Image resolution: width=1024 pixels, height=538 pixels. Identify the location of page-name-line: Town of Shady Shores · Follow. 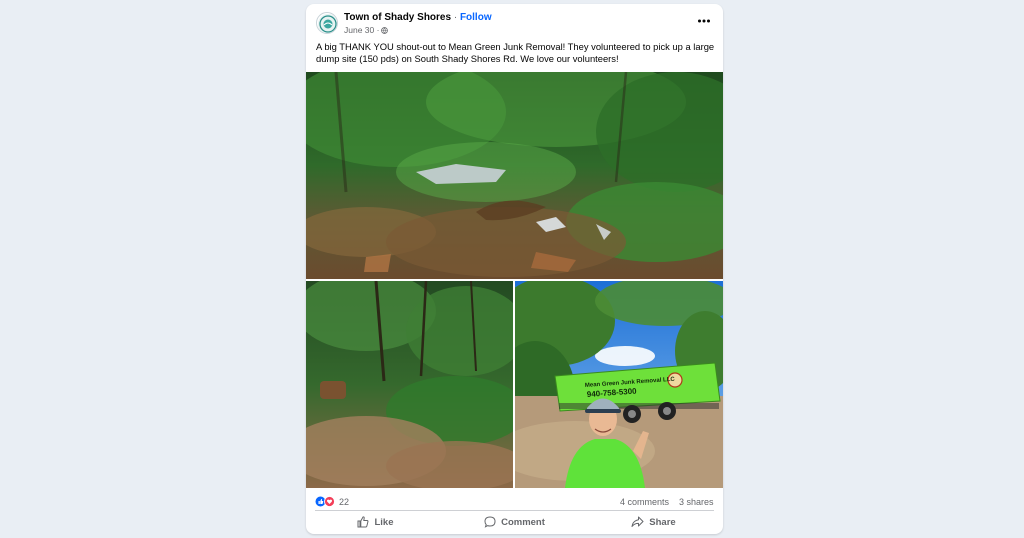
(418, 17).